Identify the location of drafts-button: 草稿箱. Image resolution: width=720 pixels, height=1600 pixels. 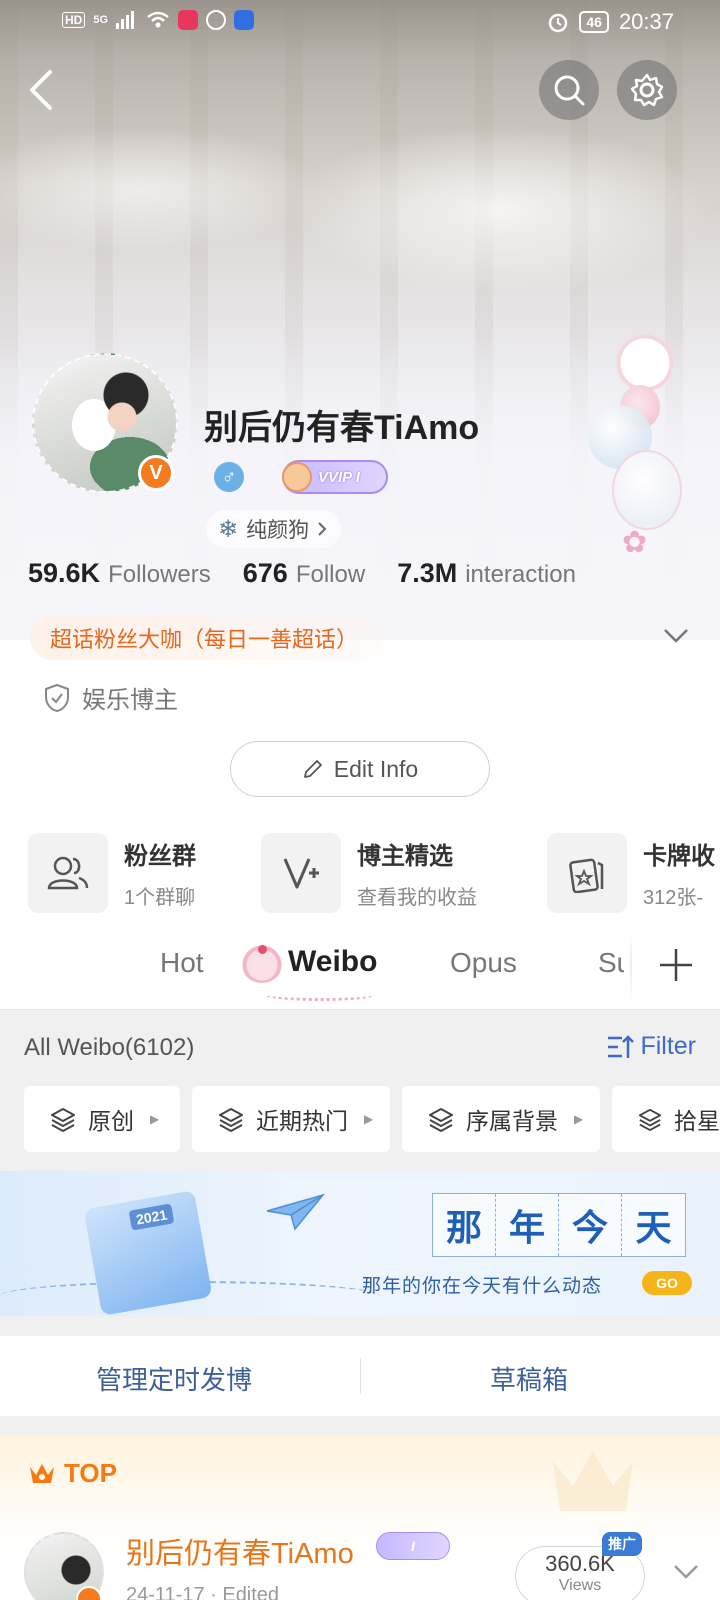
(529, 1378).